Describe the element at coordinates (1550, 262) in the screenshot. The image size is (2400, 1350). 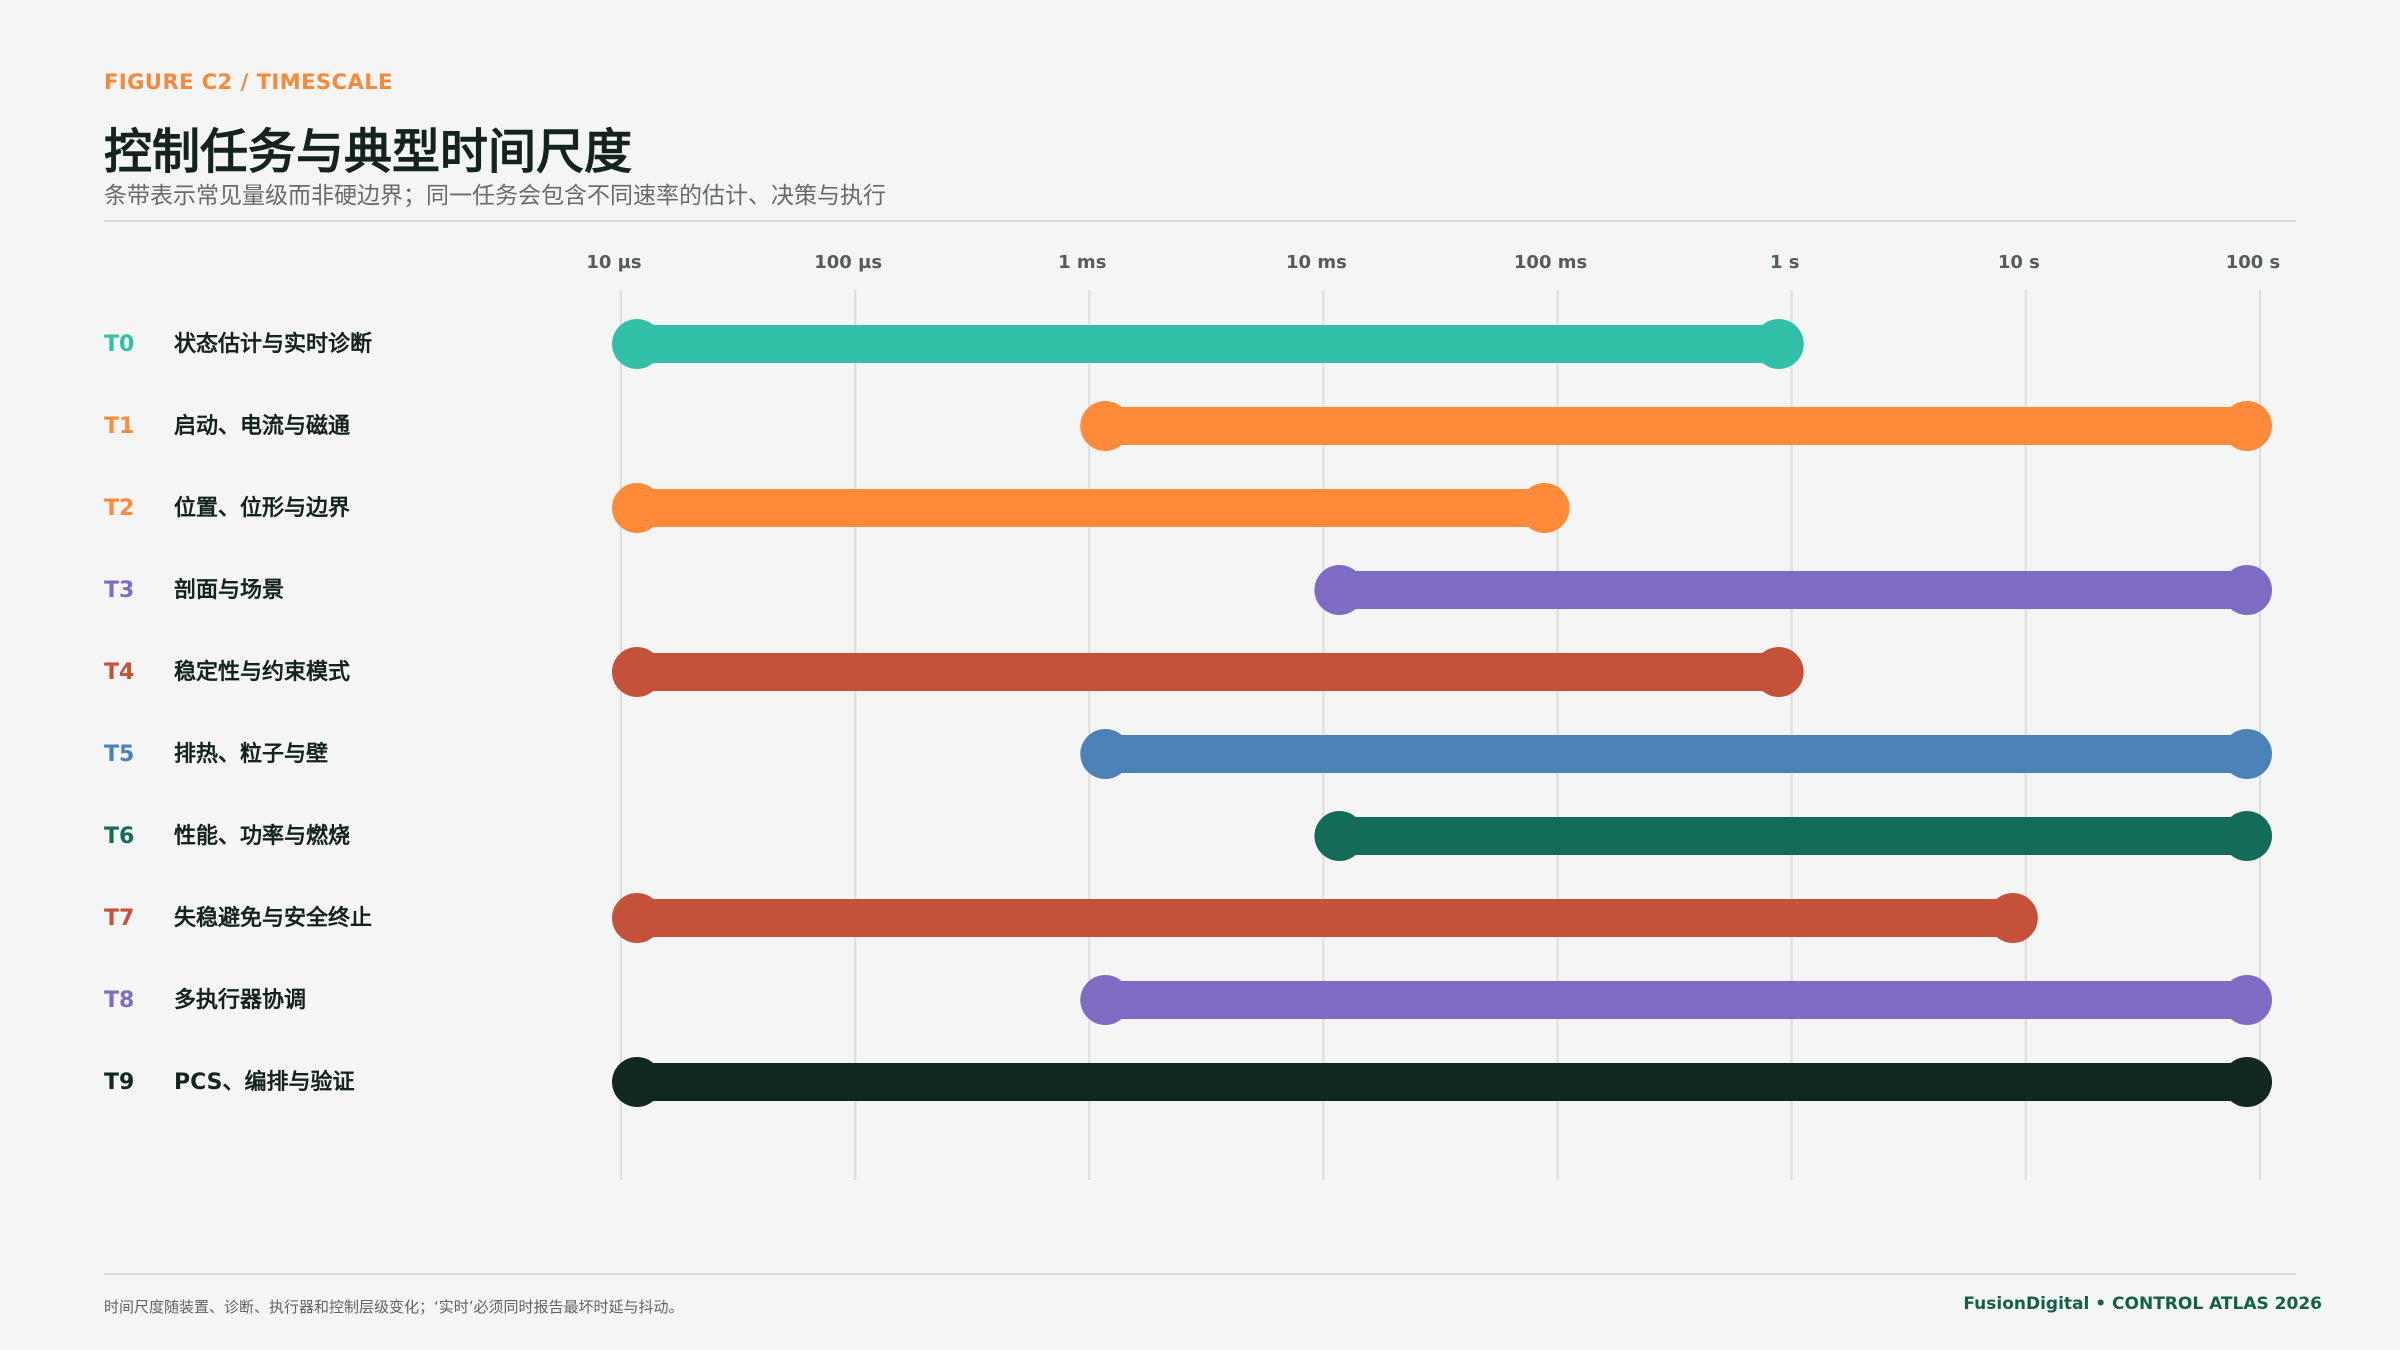
I see `x-tick-label: 100 ms` at that location.